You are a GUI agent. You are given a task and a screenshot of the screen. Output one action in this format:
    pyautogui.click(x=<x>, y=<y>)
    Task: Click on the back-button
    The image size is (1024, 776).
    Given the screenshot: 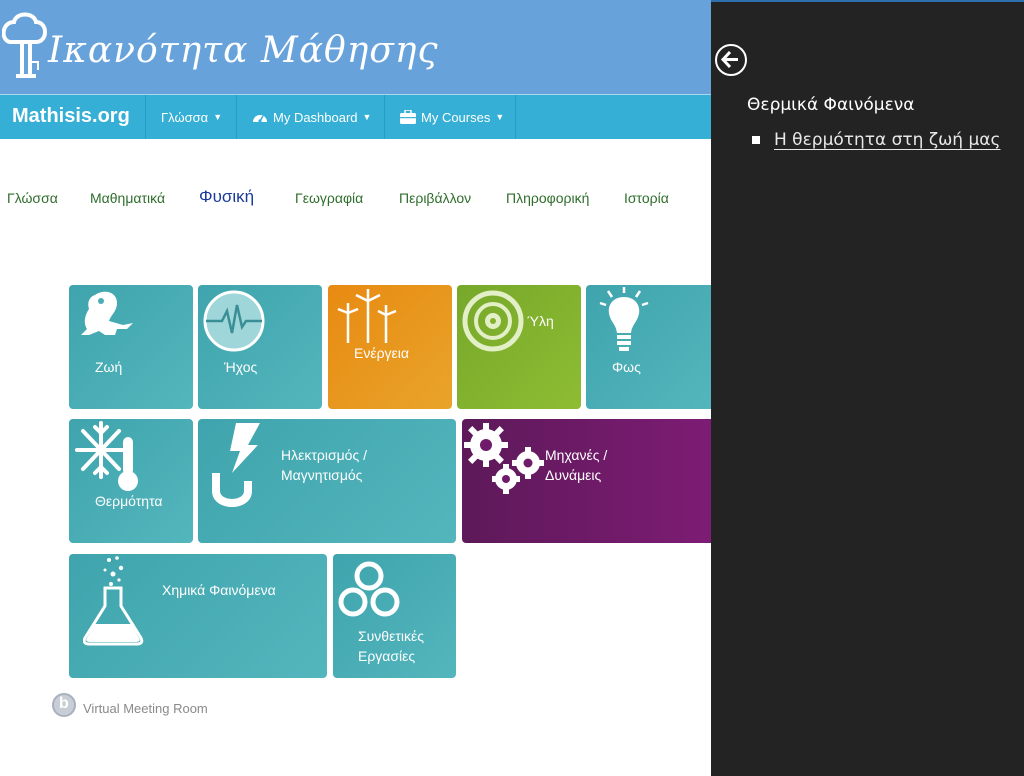 What is the action you would take?
    pyautogui.click(x=731, y=60)
    